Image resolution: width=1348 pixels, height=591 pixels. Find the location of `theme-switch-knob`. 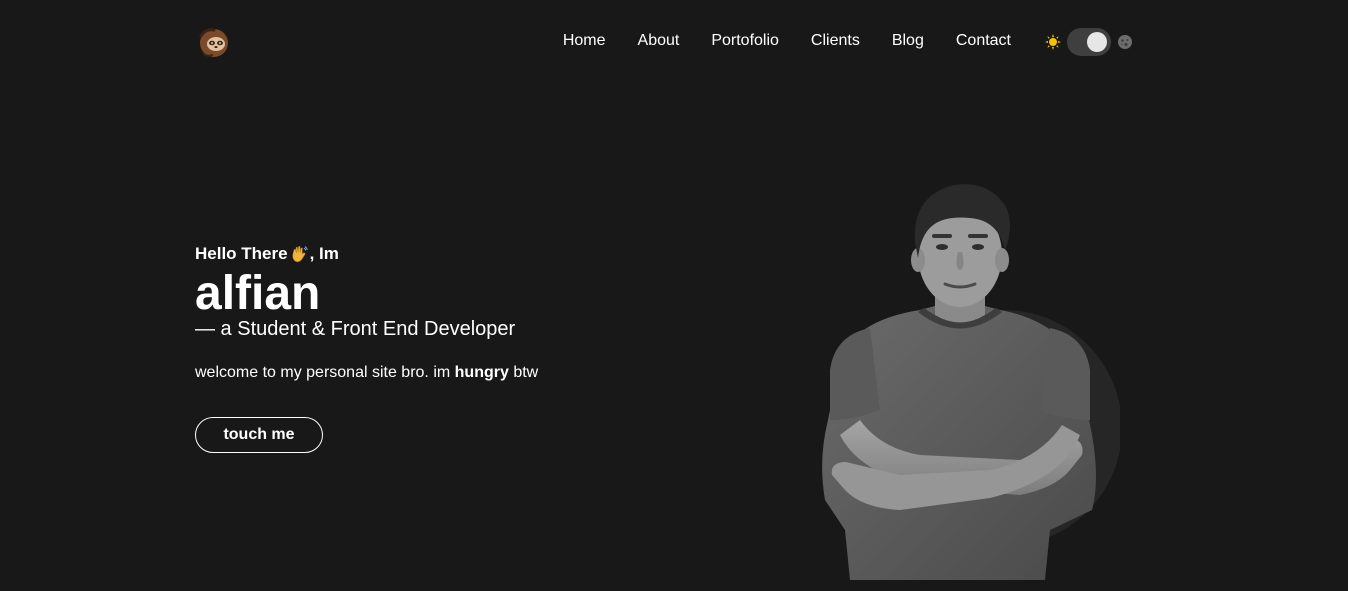

theme-switch-knob is located at coordinates (1097, 42).